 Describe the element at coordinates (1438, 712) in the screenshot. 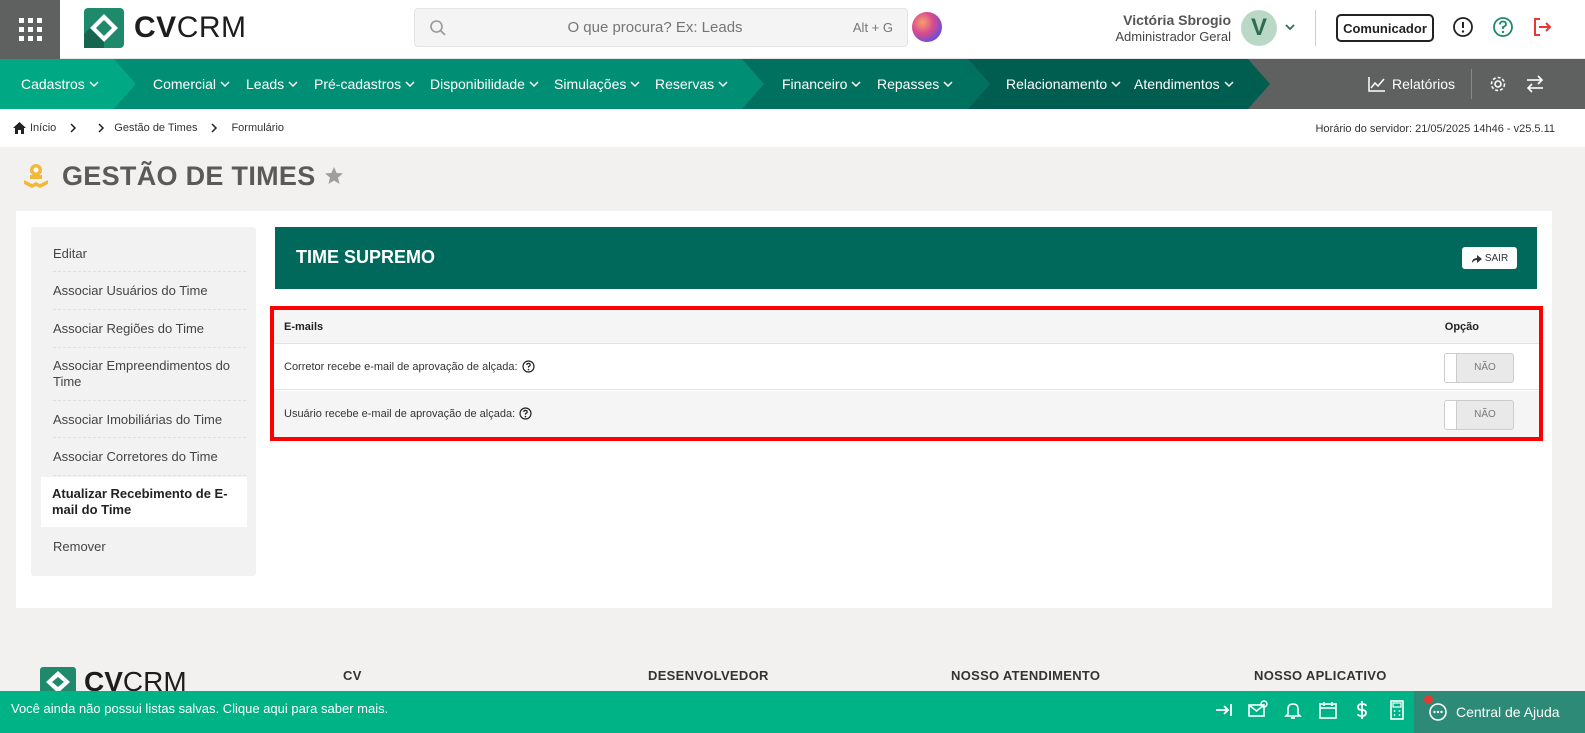

I see `chat-bubble-icon` at that location.